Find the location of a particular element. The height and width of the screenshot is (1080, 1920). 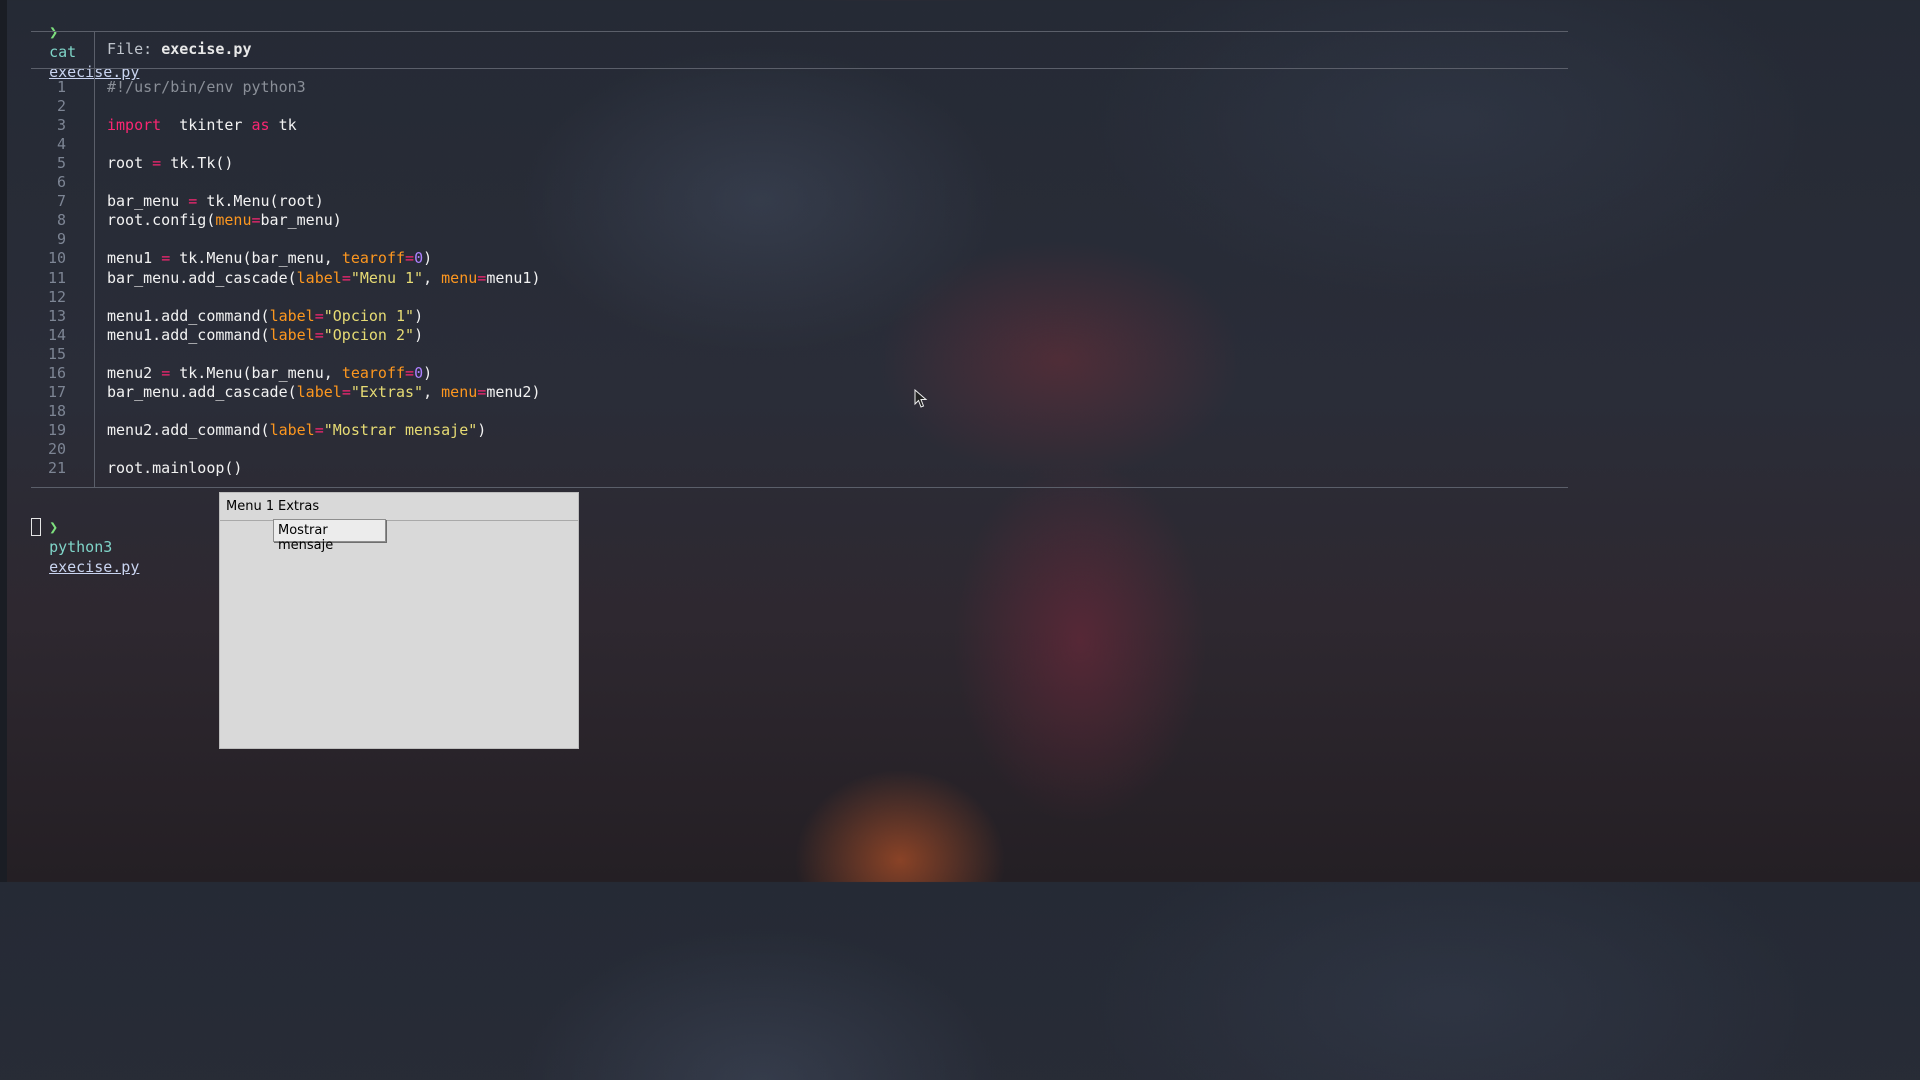

file-header: File: execise.py is located at coordinates (179, 49).